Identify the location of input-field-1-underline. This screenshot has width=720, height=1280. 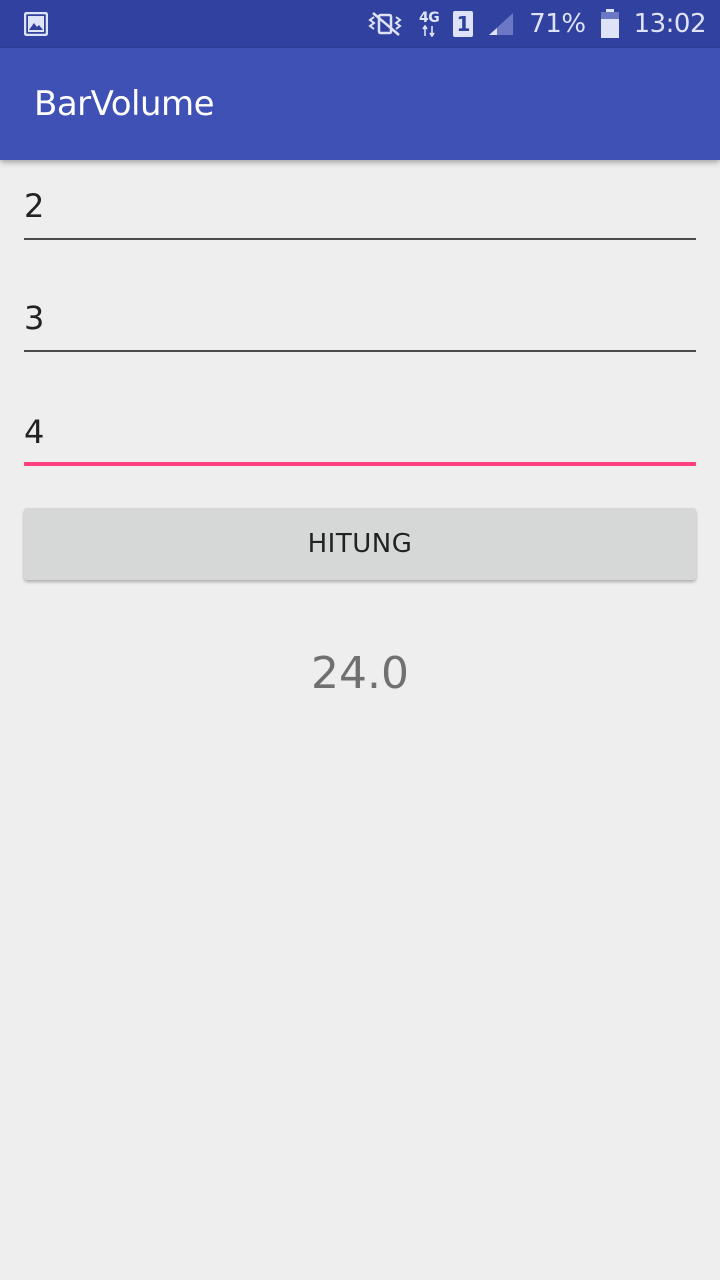
(360, 239).